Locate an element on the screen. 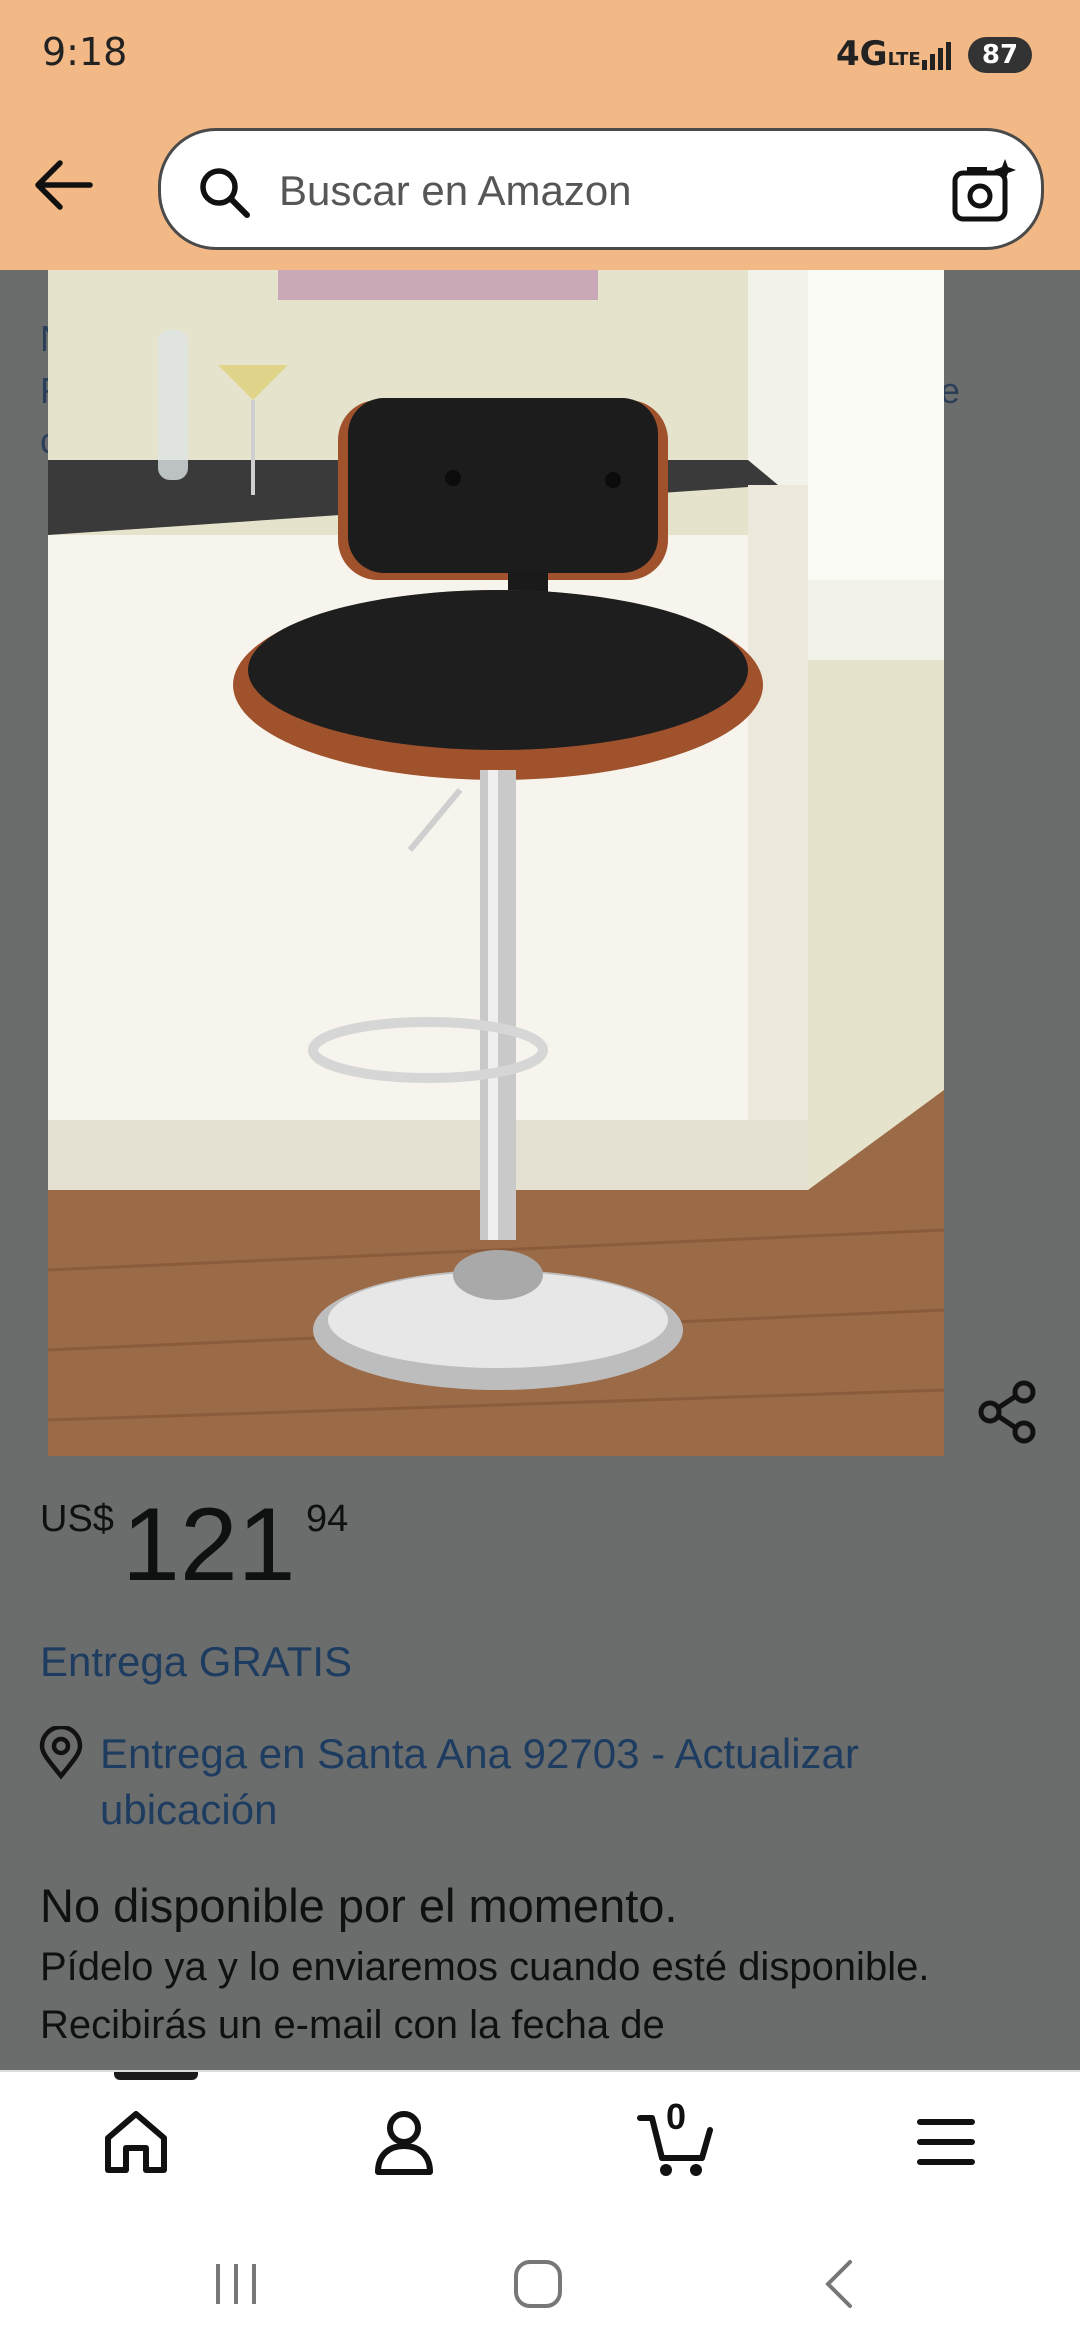  signal-icon is located at coordinates (936, 56).